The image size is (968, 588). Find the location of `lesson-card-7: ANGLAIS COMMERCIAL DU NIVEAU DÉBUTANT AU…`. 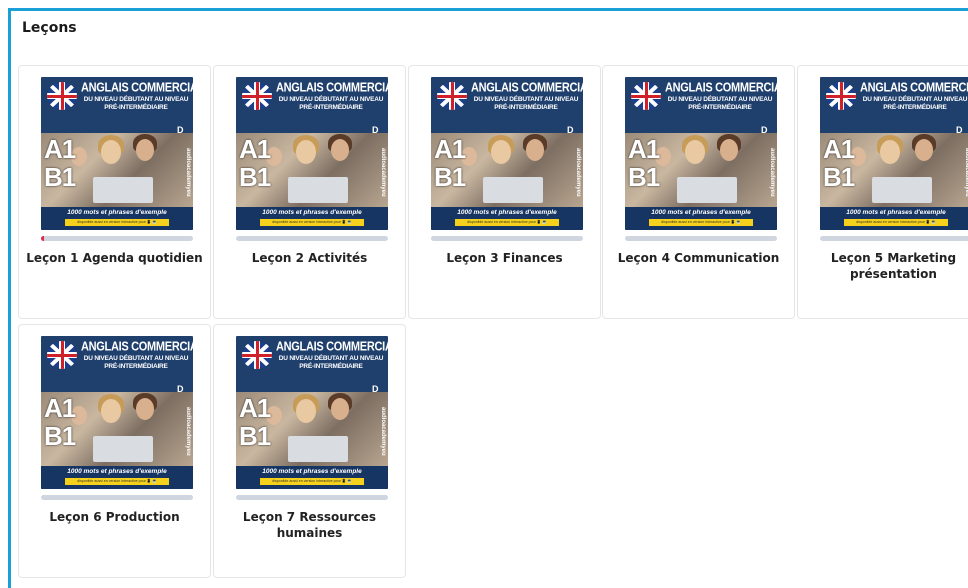

lesson-card-7: ANGLAIS COMMERCIAL DU NIVEAU DÉBUTANT AU… is located at coordinates (309, 451).